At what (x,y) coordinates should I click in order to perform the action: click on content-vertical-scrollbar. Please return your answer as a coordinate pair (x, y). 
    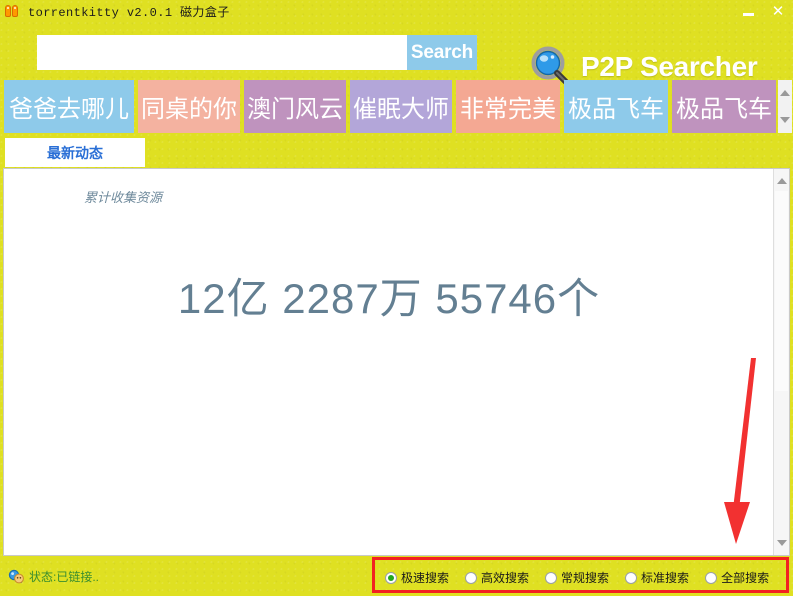
    Looking at the image, I should click on (781, 362).